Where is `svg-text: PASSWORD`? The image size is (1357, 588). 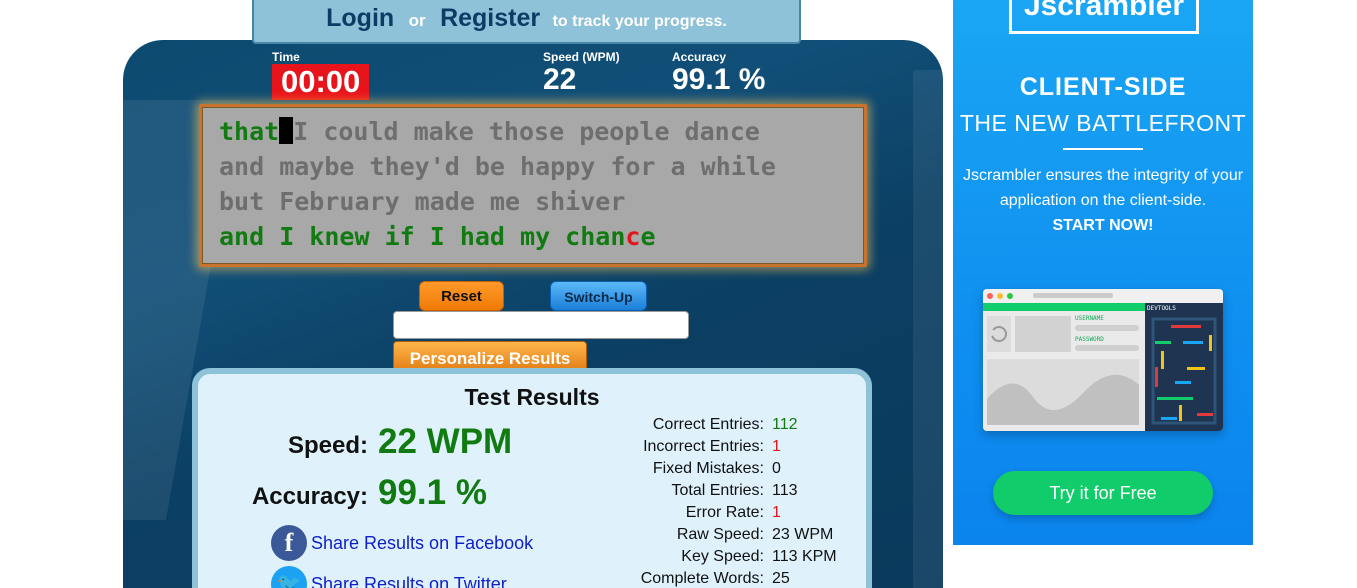
svg-text: PASSWORD is located at coordinates (1089, 339).